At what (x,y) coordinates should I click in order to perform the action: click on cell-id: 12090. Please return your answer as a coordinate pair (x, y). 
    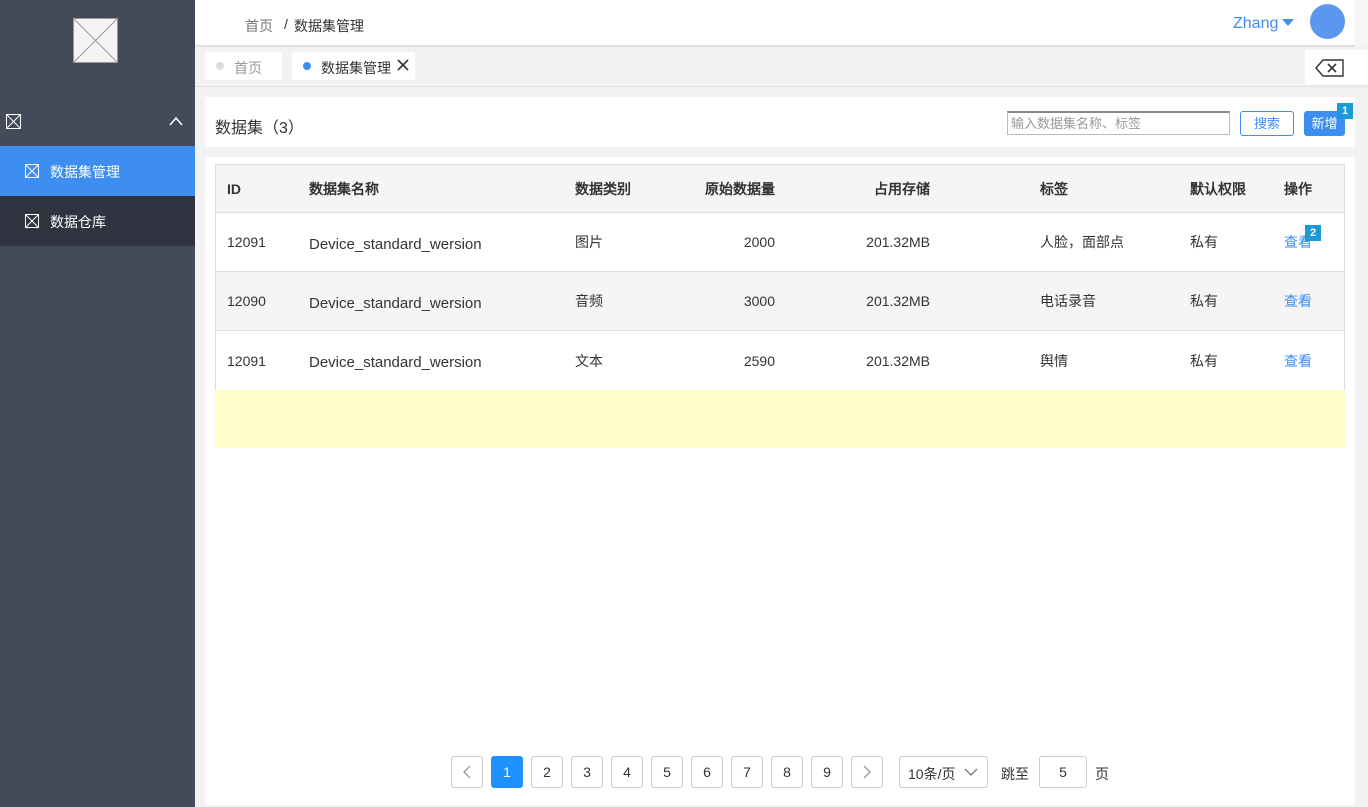
    Looking at the image, I should click on (246, 301).